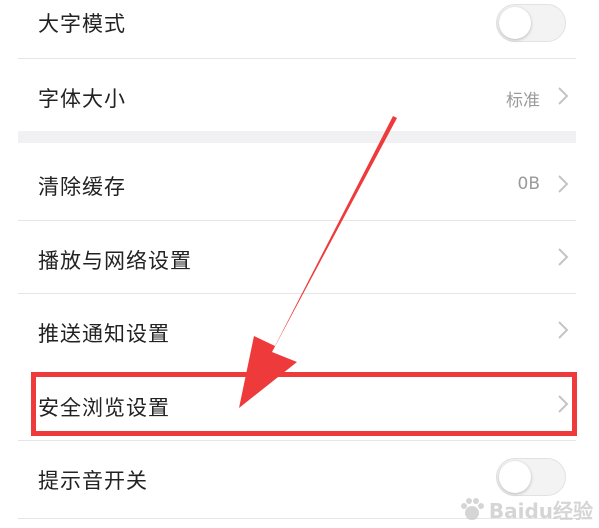  What do you see at coordinates (528, 184) in the screenshot?
I see `setting-value: 0B` at bounding box center [528, 184].